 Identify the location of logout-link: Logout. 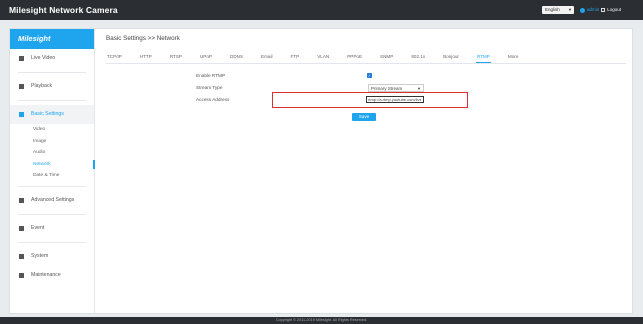
(614, 10).